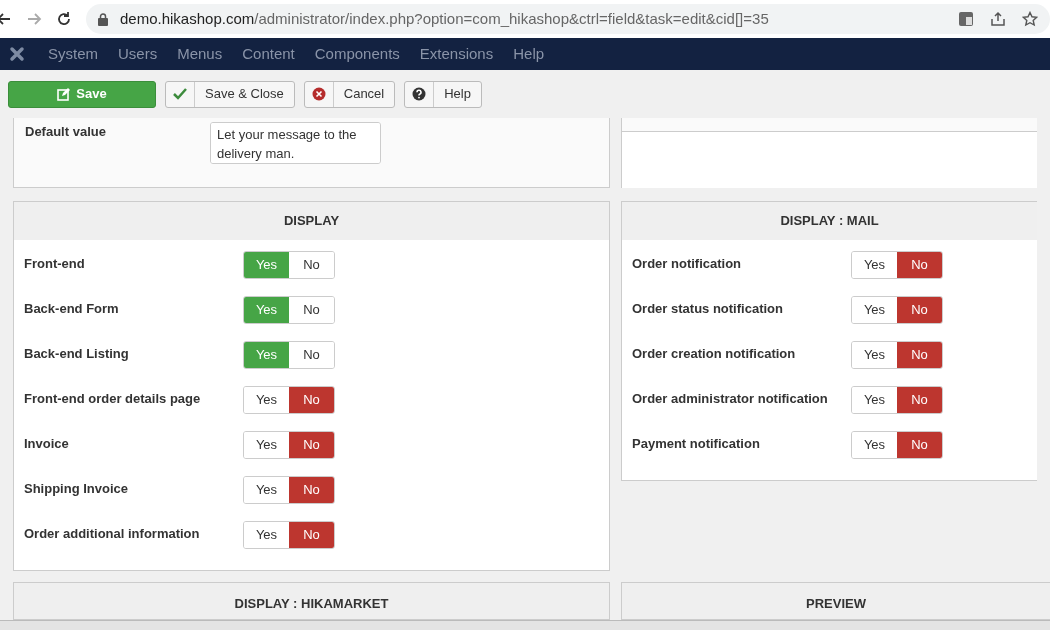  Describe the element at coordinates (456, 54) in the screenshot. I see `menu-item: Extensions` at that location.